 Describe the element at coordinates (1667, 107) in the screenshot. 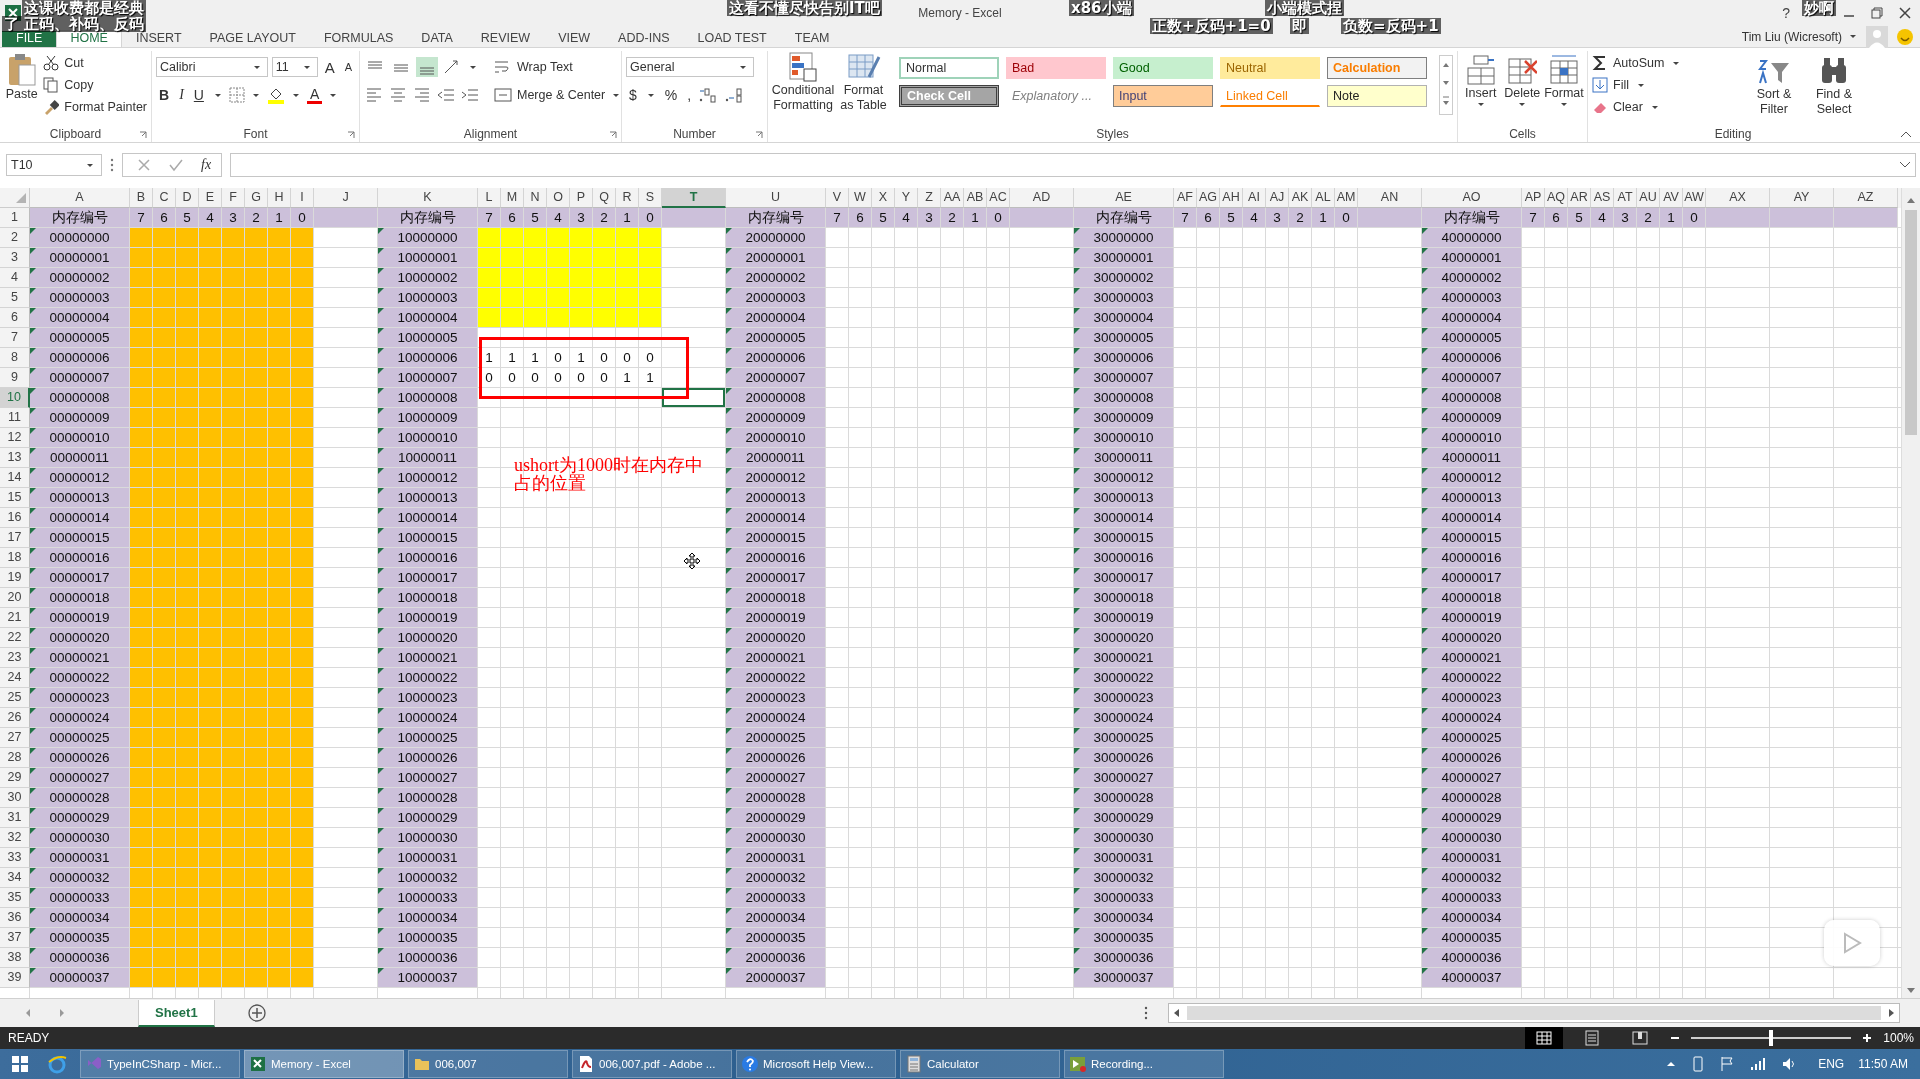

I see `clear-button: Clear` at that location.